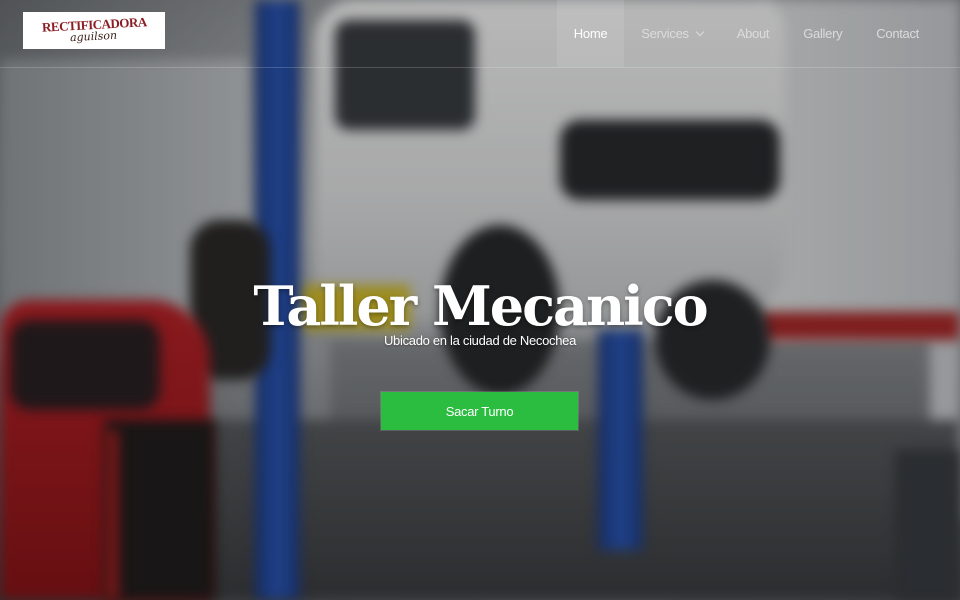 The image size is (960, 600). I want to click on nav-item-contact: Contact, so click(897, 33).